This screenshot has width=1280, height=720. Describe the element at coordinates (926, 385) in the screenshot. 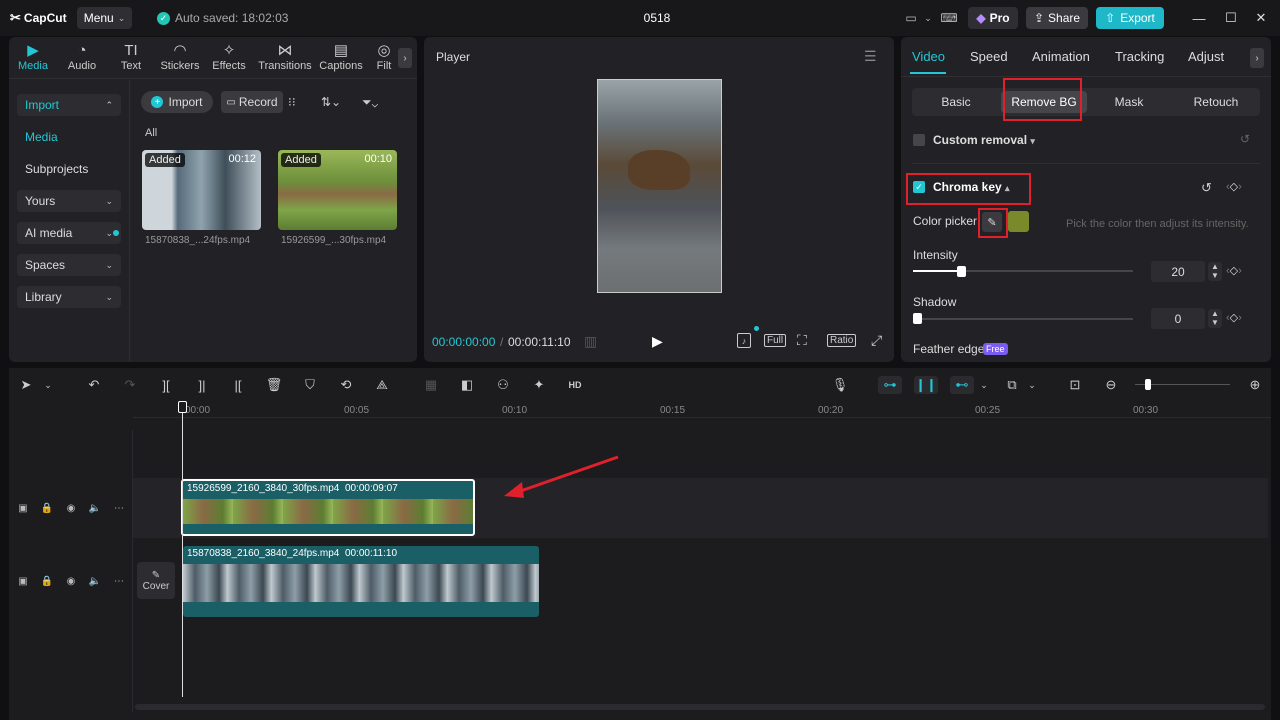

I see `snap-icon: ❙❙` at that location.